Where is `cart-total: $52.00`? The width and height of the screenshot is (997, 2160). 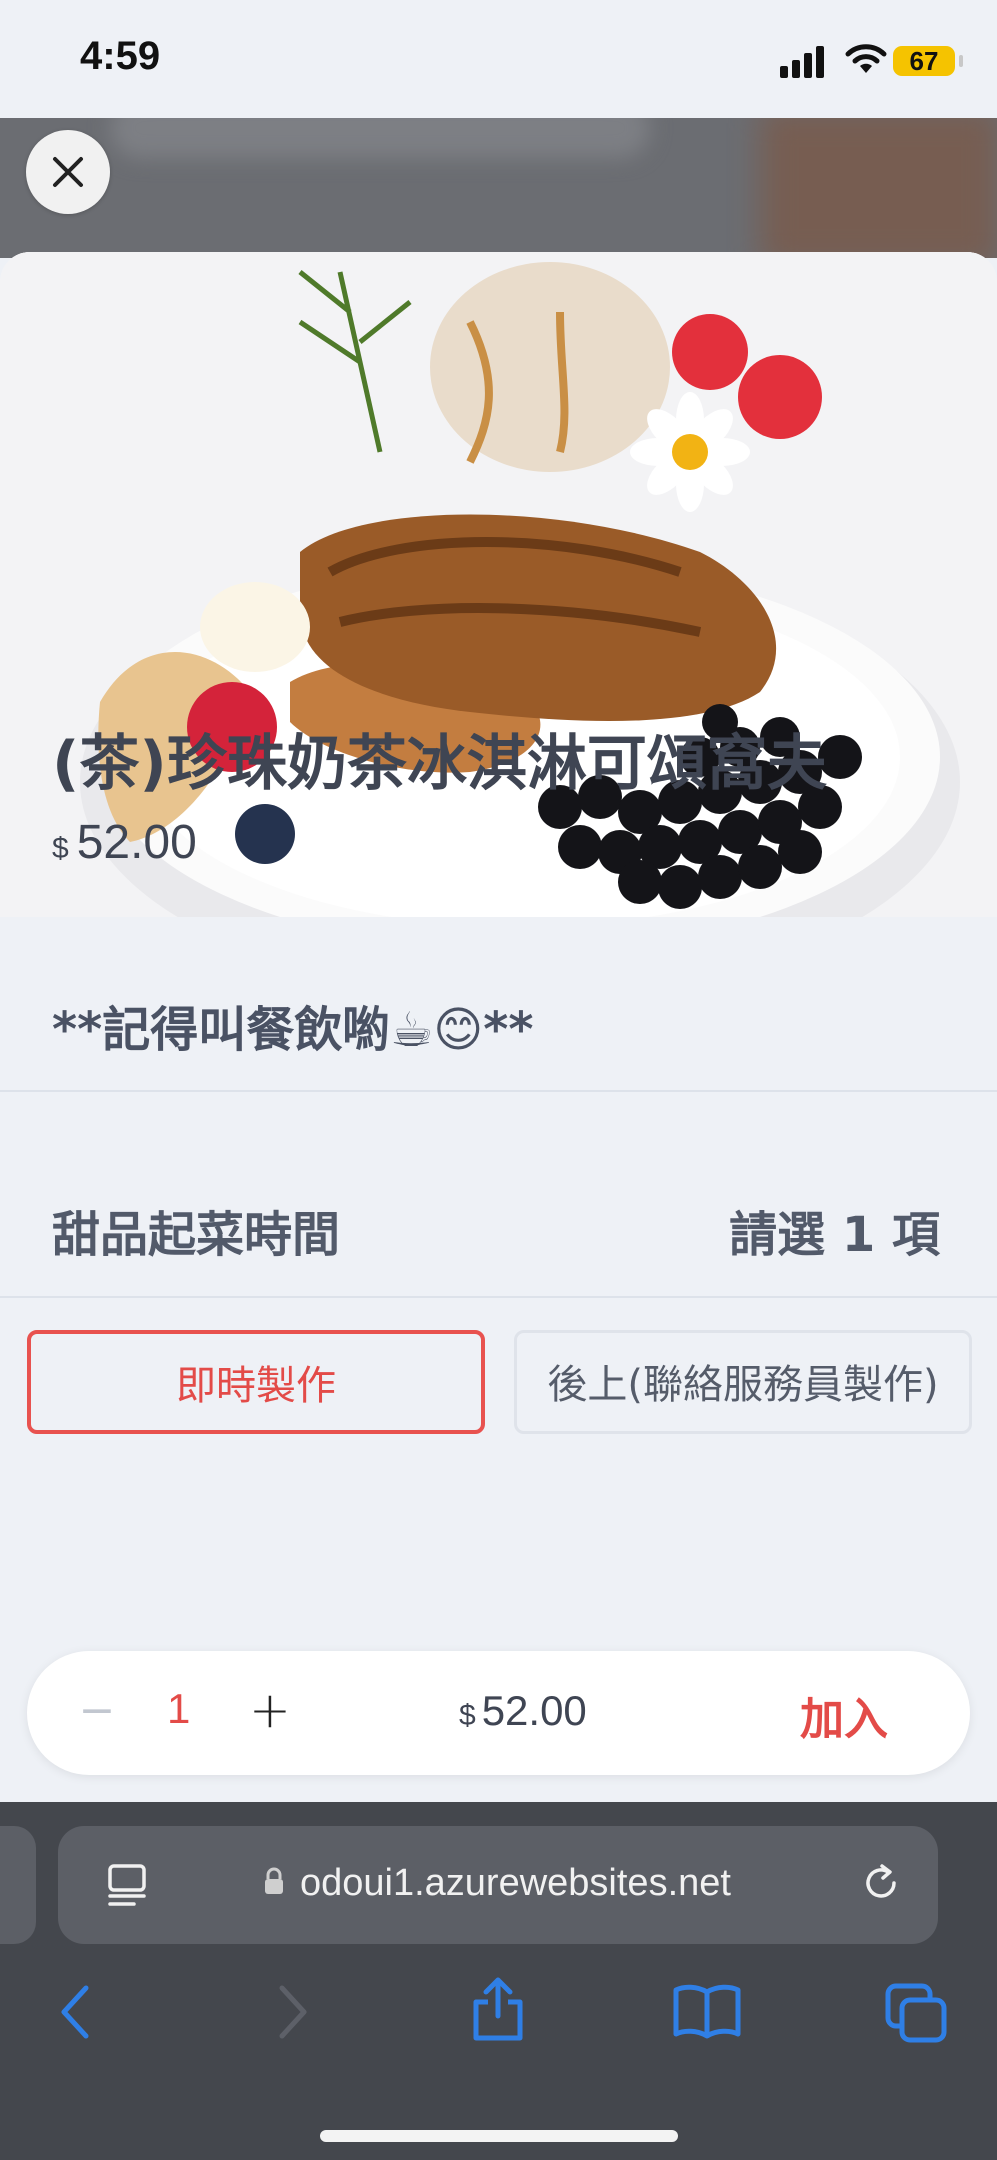 cart-total: $52.00 is located at coordinates (523, 1711).